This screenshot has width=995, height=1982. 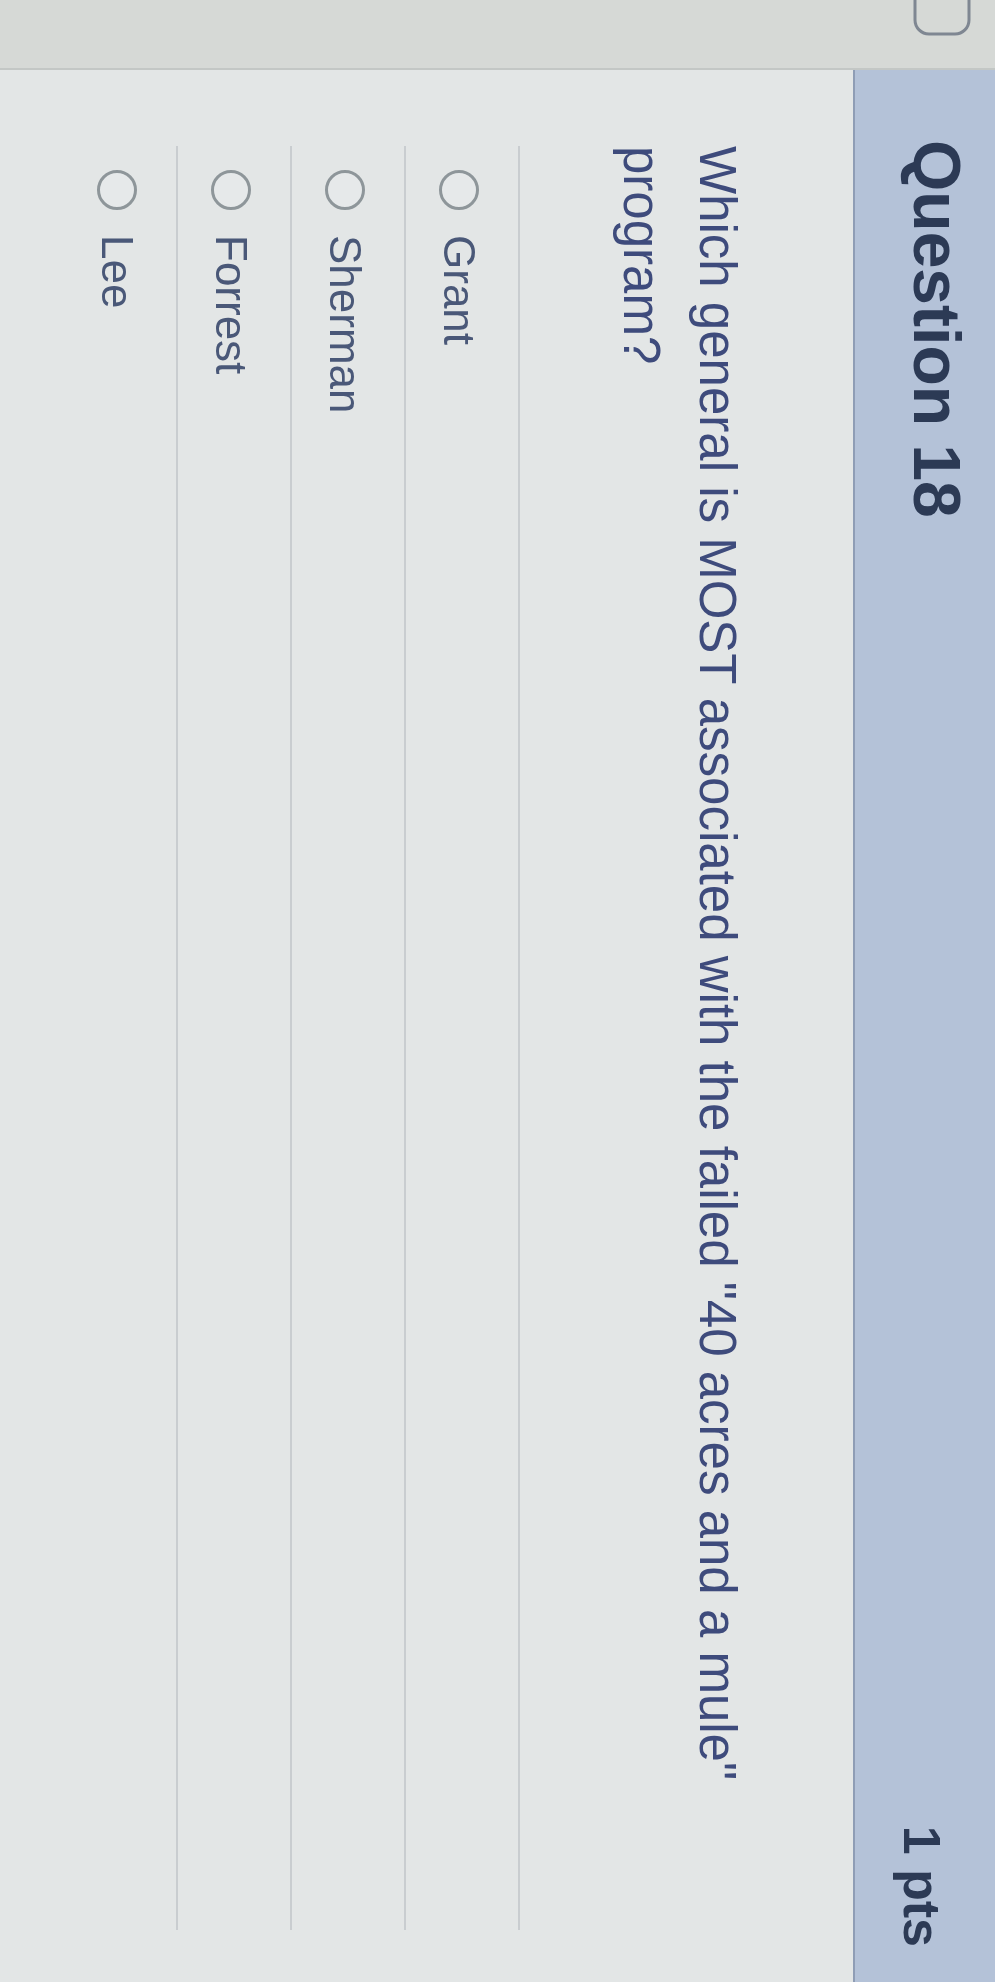 What do you see at coordinates (345, 324) in the screenshot?
I see `answer-label: Sherman` at bounding box center [345, 324].